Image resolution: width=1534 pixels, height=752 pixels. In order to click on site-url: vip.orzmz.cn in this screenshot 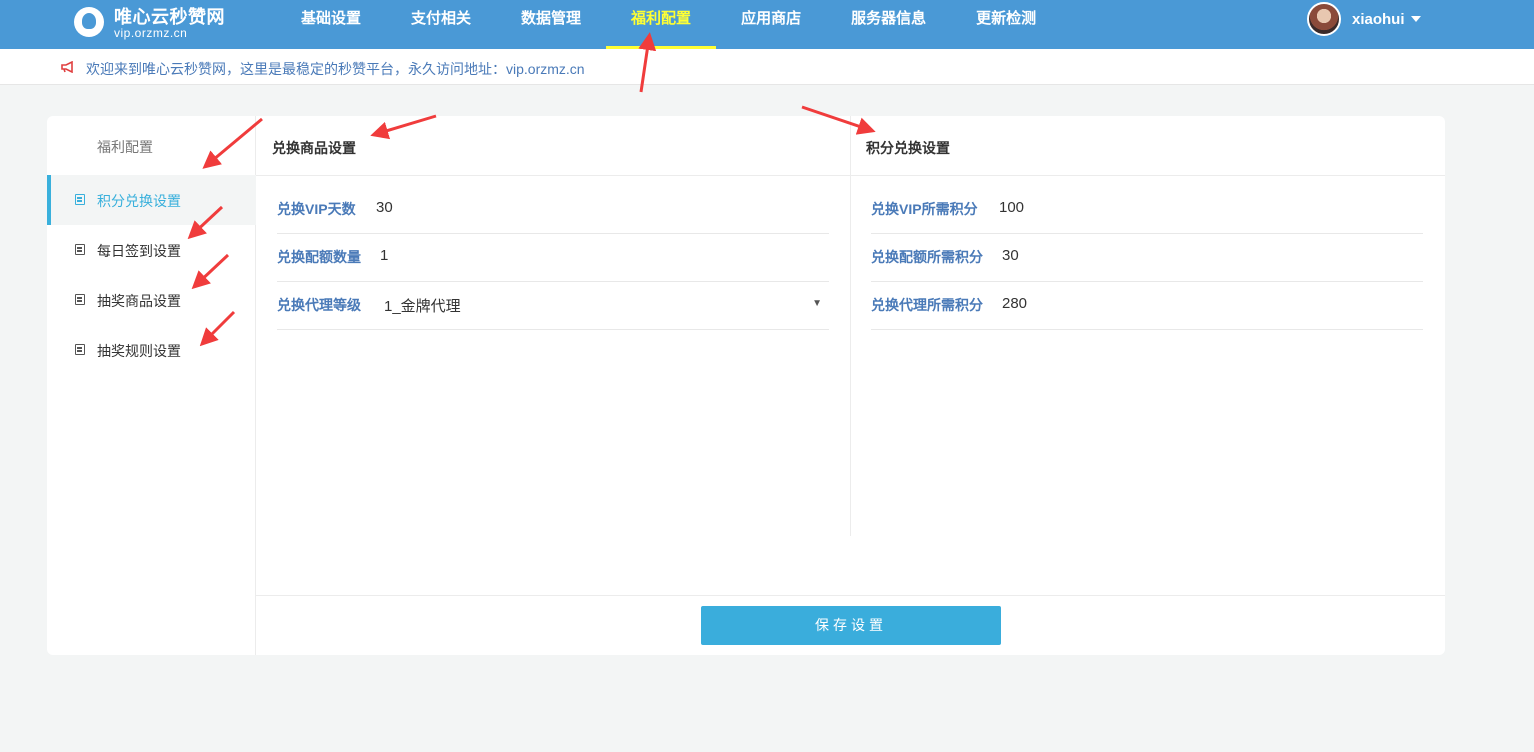, I will do `click(151, 33)`.